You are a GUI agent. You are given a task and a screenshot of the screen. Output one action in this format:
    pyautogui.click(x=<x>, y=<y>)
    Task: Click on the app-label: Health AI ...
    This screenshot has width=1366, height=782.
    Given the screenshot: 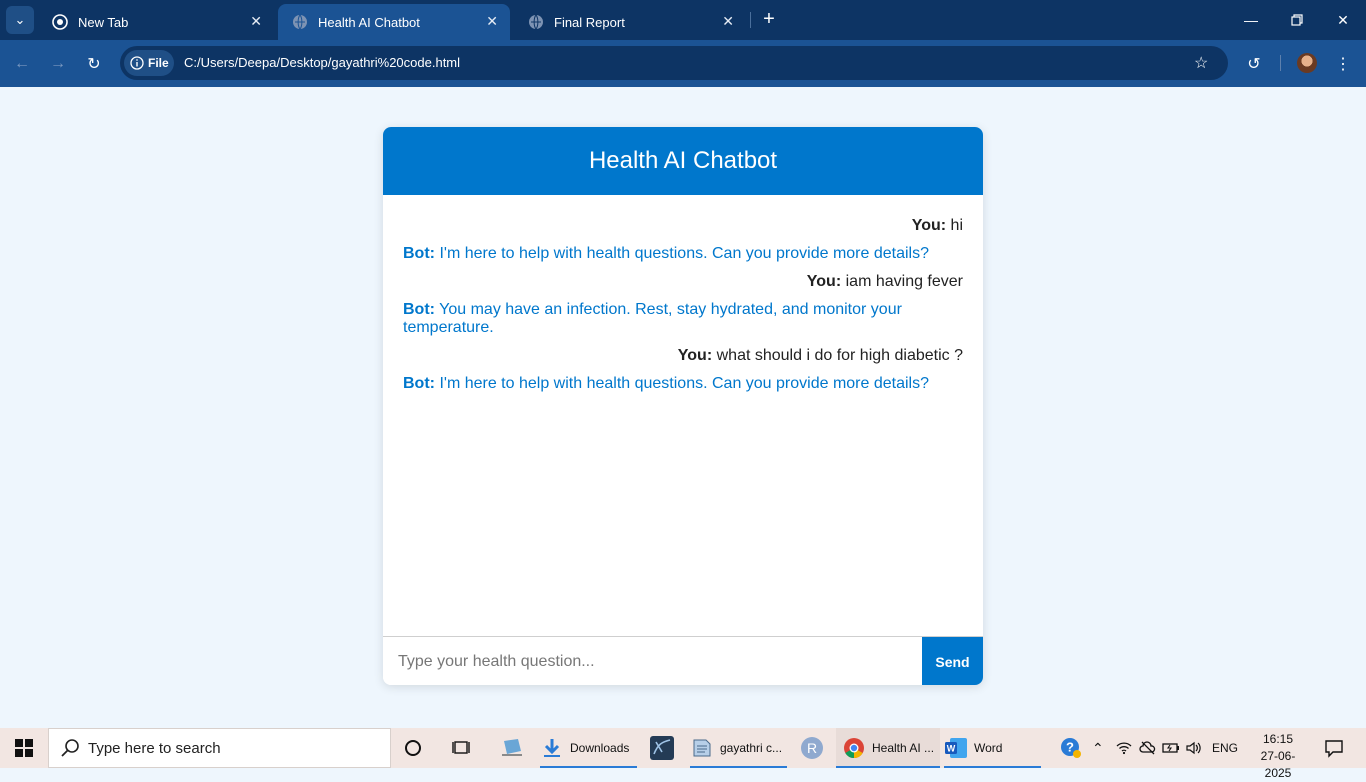 What is the action you would take?
    pyautogui.click(x=903, y=748)
    